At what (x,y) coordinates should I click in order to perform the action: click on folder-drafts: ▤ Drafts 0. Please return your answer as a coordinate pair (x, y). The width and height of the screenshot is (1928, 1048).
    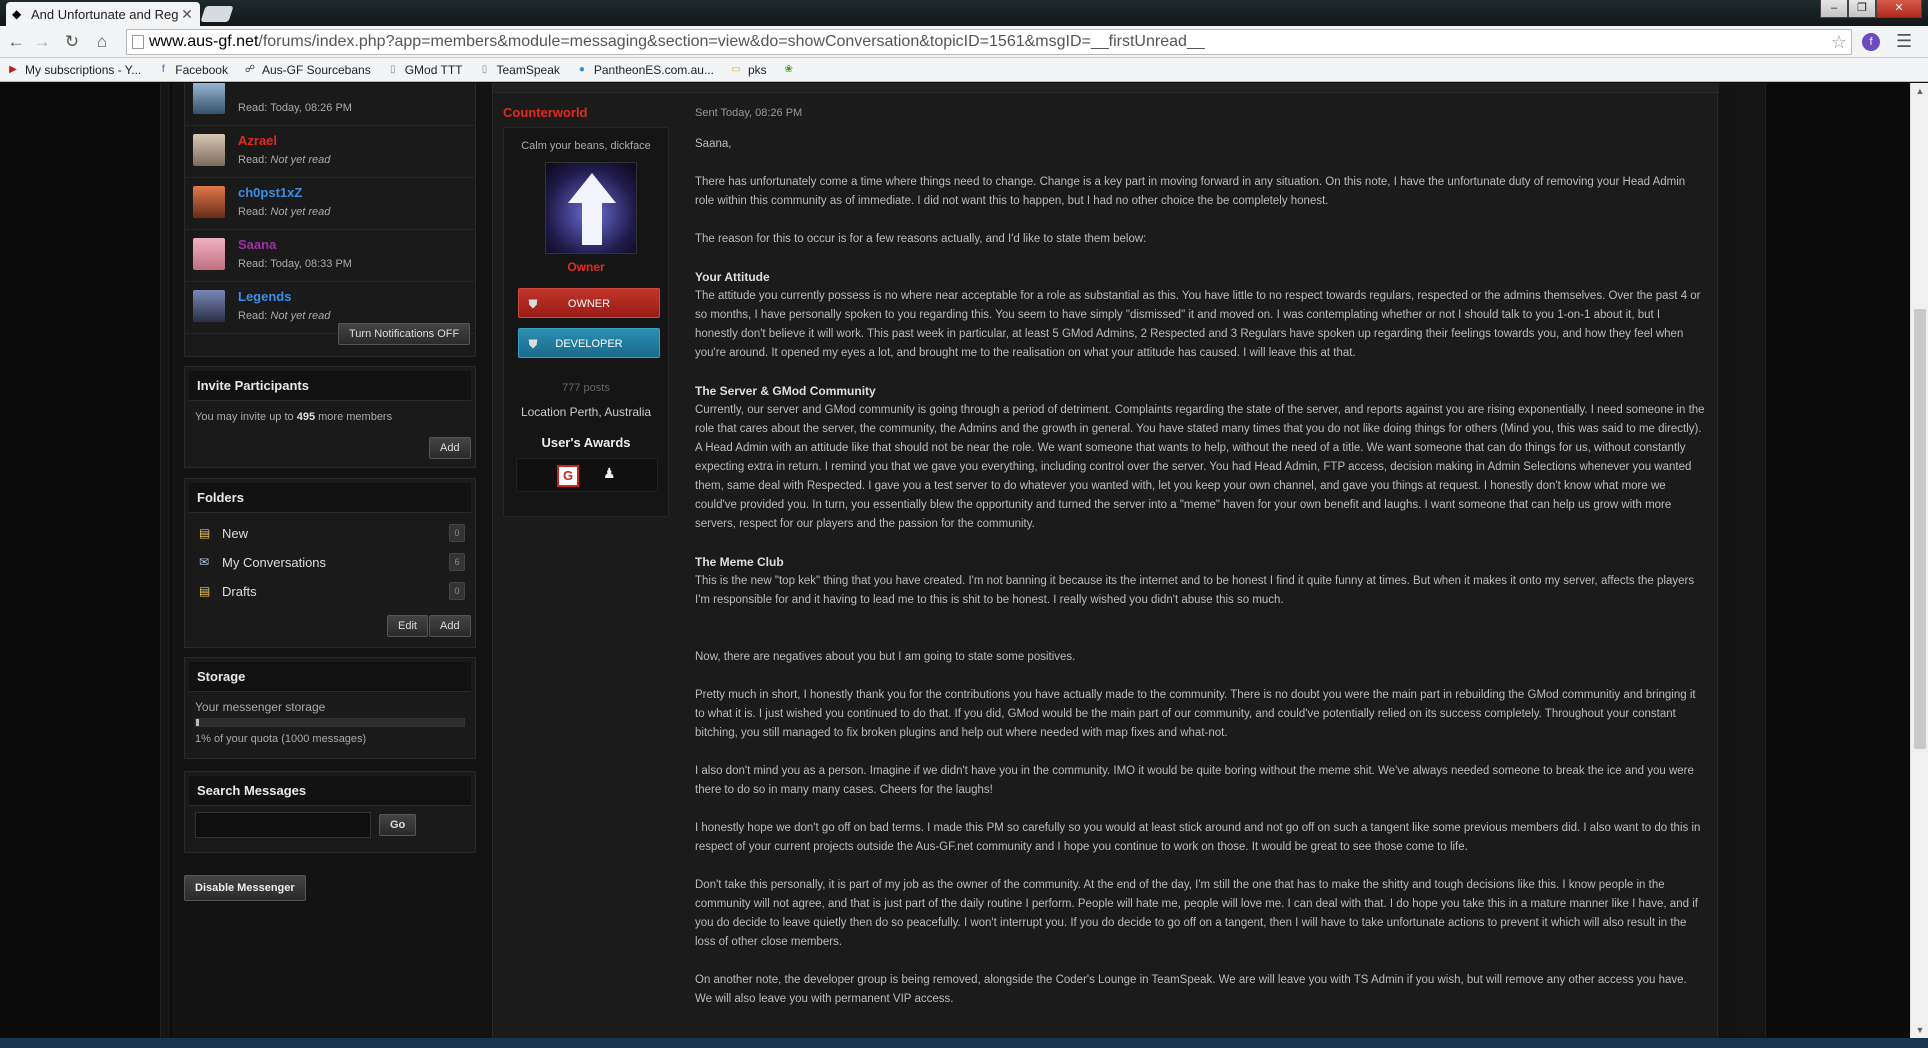
    Looking at the image, I should click on (330, 591).